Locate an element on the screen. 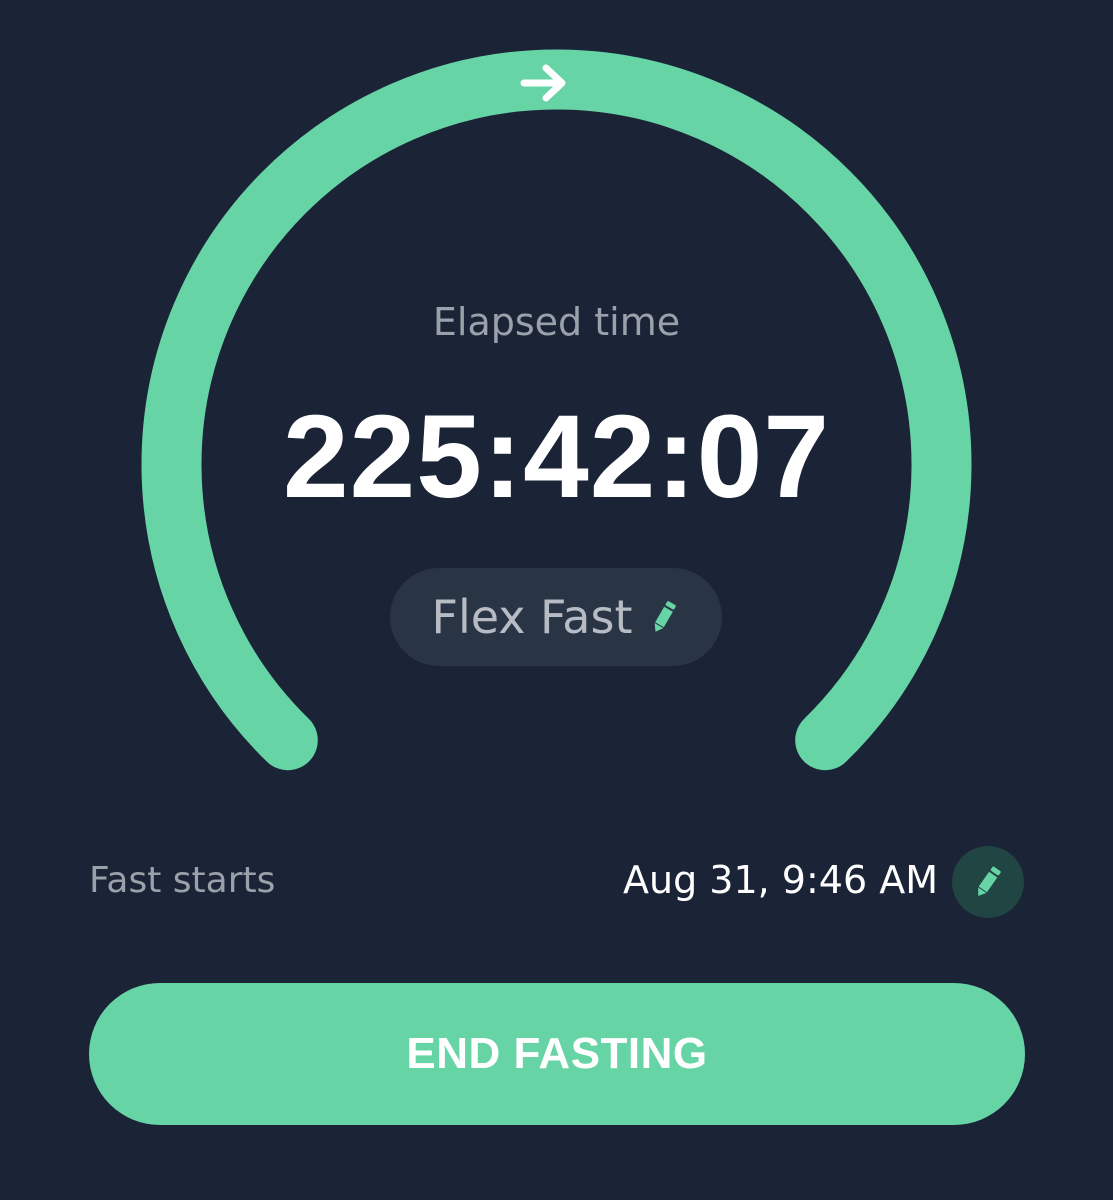  end-fasting-button: END FASTING is located at coordinates (557, 1054).